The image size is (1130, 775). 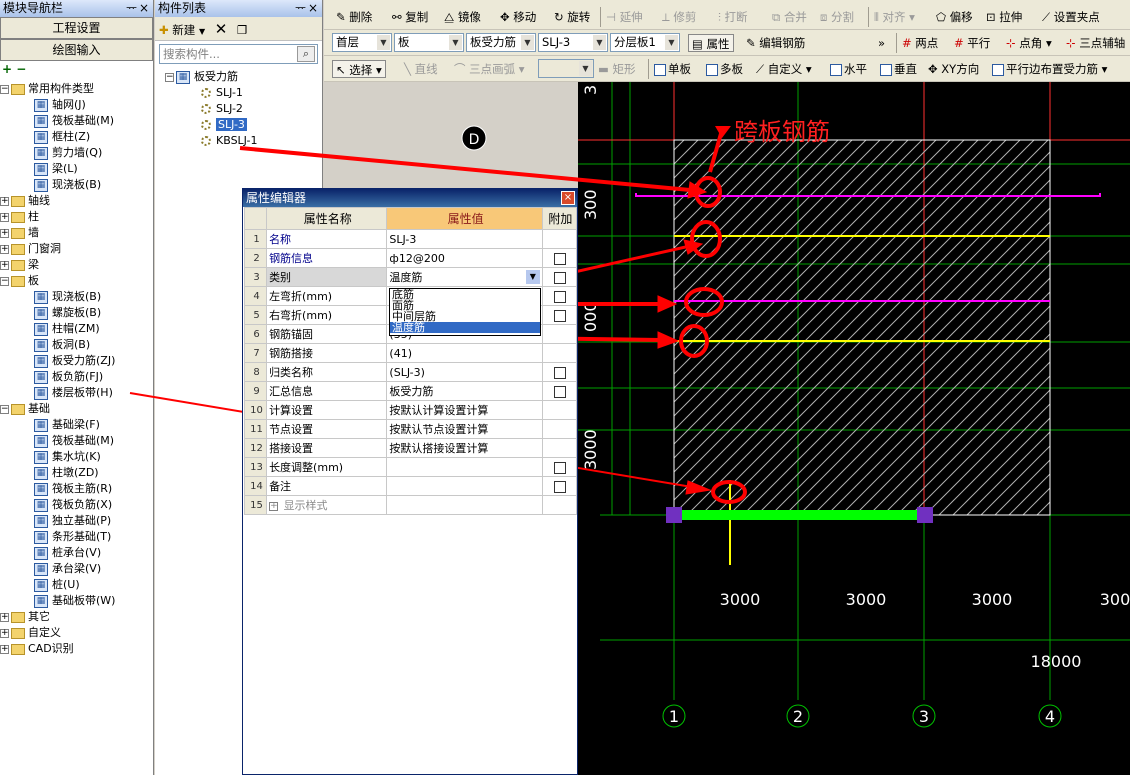 What do you see at coordinates (25, 201) in the screenshot?
I see `tree-folder: + 轴线` at bounding box center [25, 201].